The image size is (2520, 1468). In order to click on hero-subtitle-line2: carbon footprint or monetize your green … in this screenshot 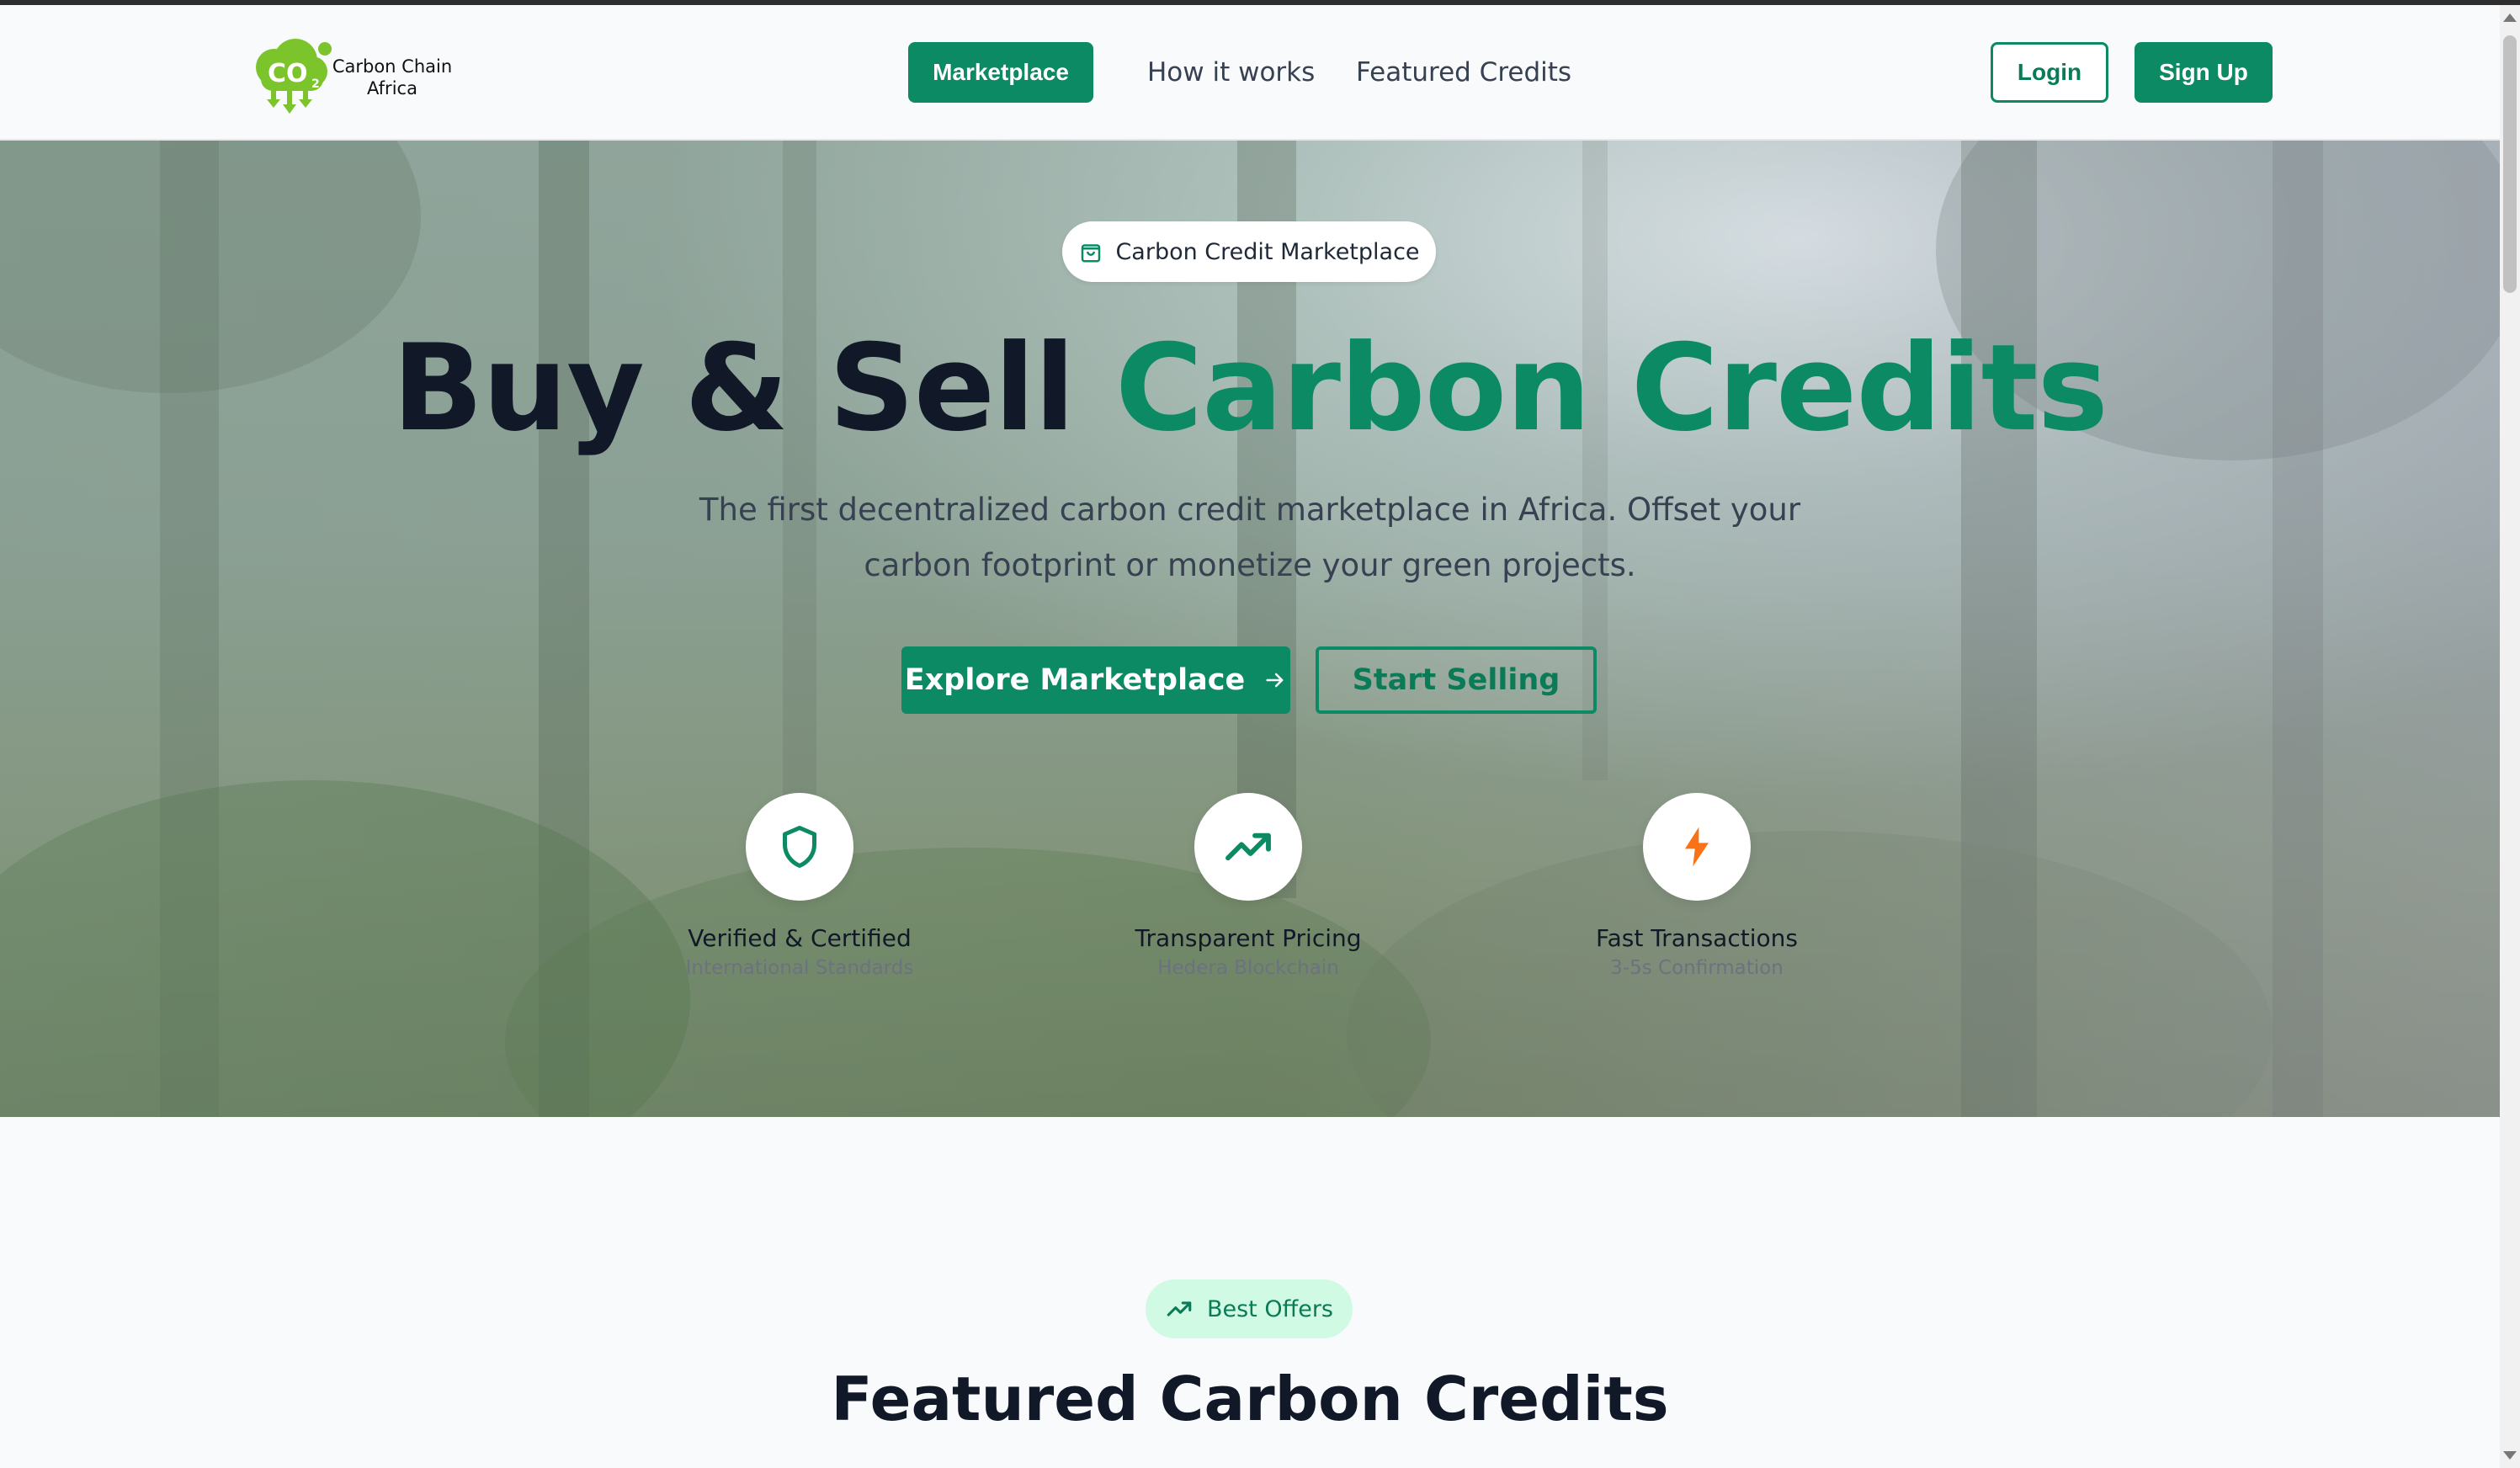, I will do `click(1250, 565)`.